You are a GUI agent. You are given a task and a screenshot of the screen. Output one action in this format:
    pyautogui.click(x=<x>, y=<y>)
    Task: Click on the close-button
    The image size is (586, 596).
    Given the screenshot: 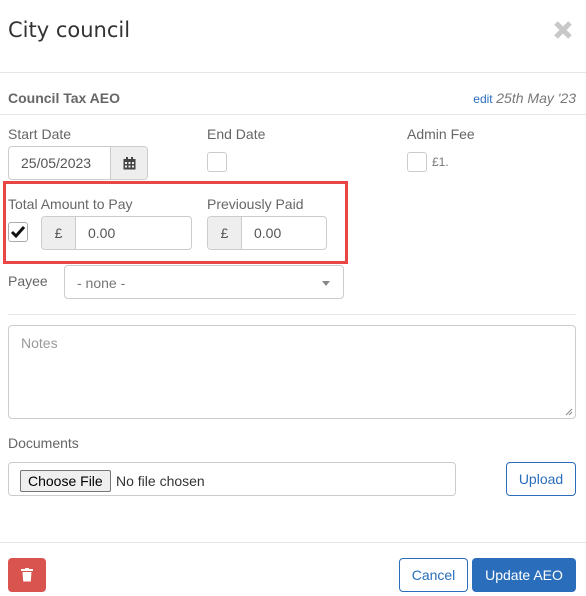 What is the action you would take?
    pyautogui.click(x=563, y=30)
    